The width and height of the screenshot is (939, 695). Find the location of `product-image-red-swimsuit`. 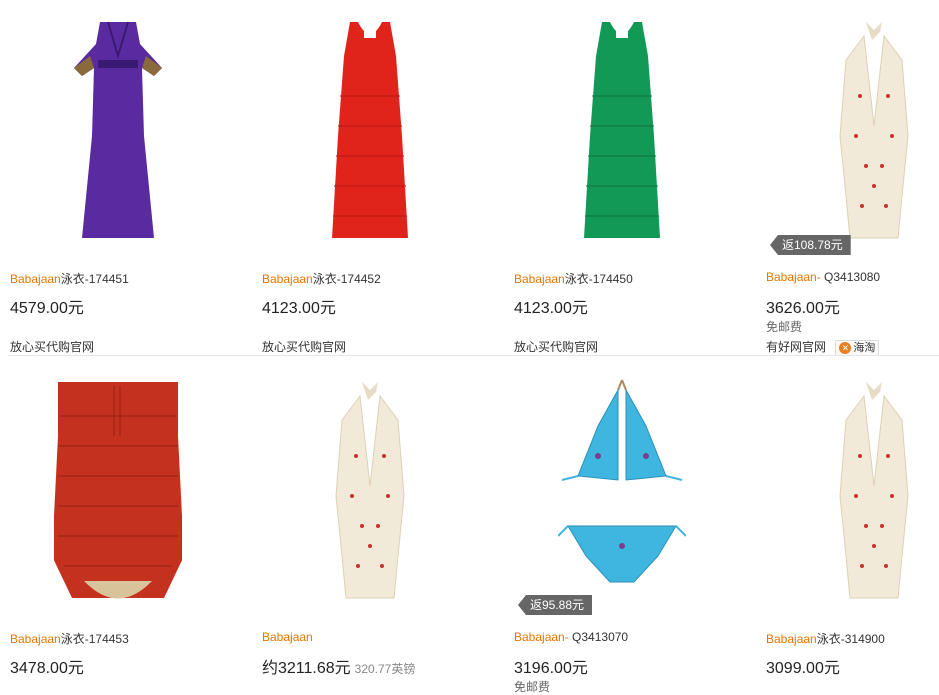

product-image-red-swimsuit is located at coordinates (118, 488).